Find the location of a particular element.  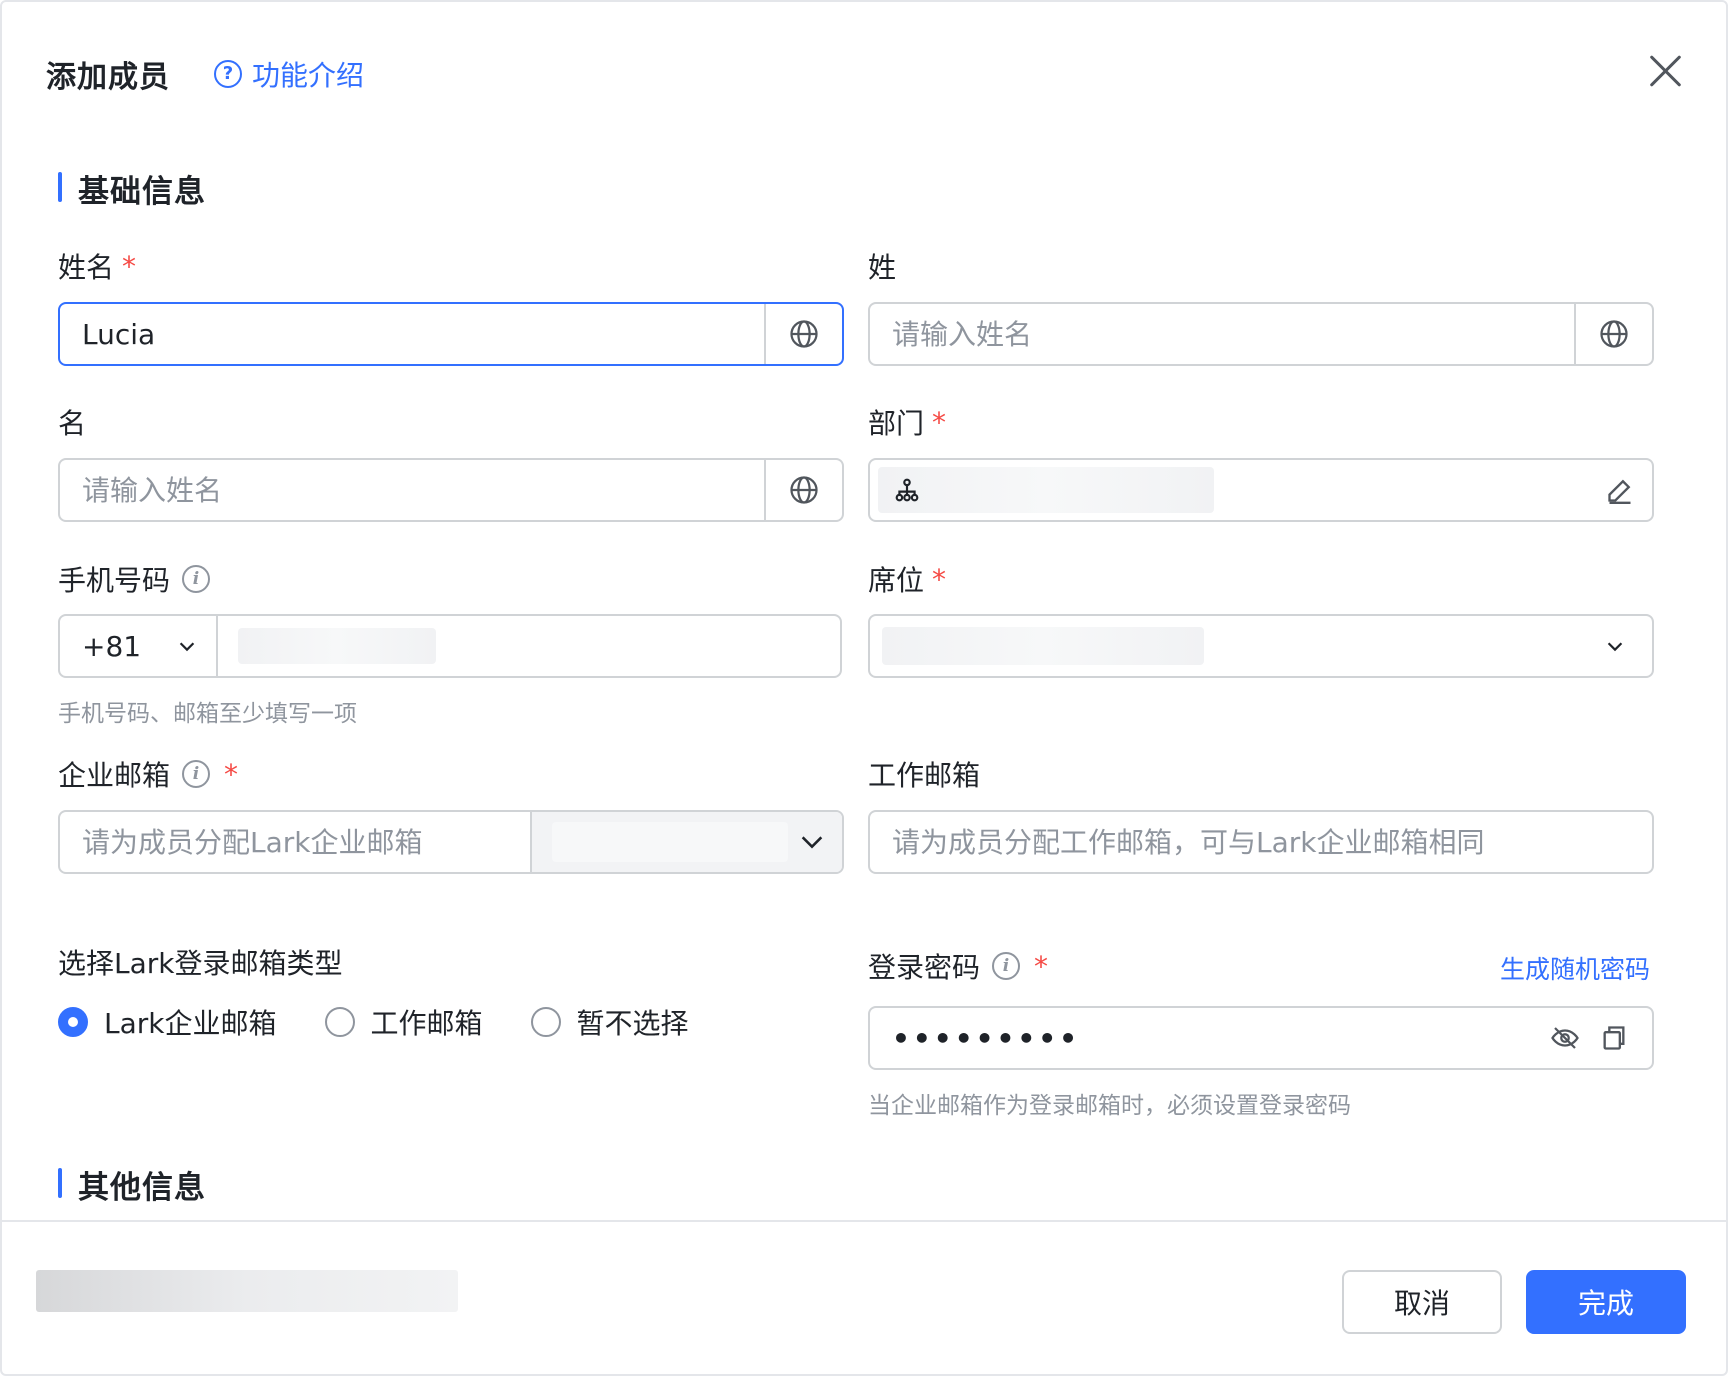

radio-no-selection: 暂不选择 is located at coordinates (609, 1022).